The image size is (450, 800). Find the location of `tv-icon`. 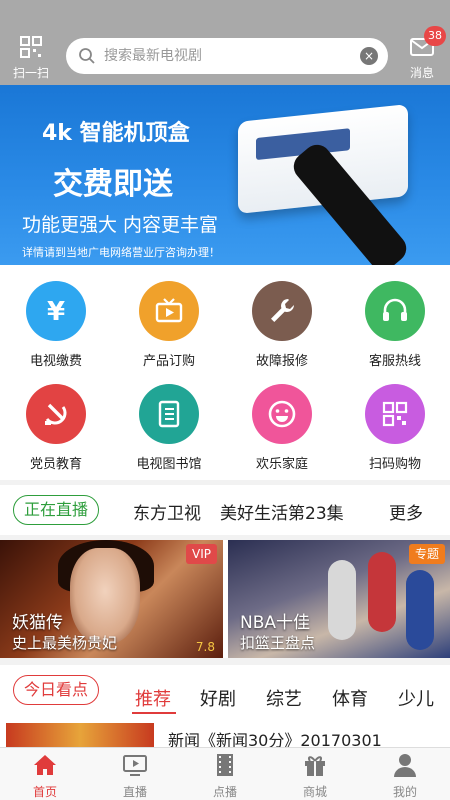

tv-icon is located at coordinates (169, 310).